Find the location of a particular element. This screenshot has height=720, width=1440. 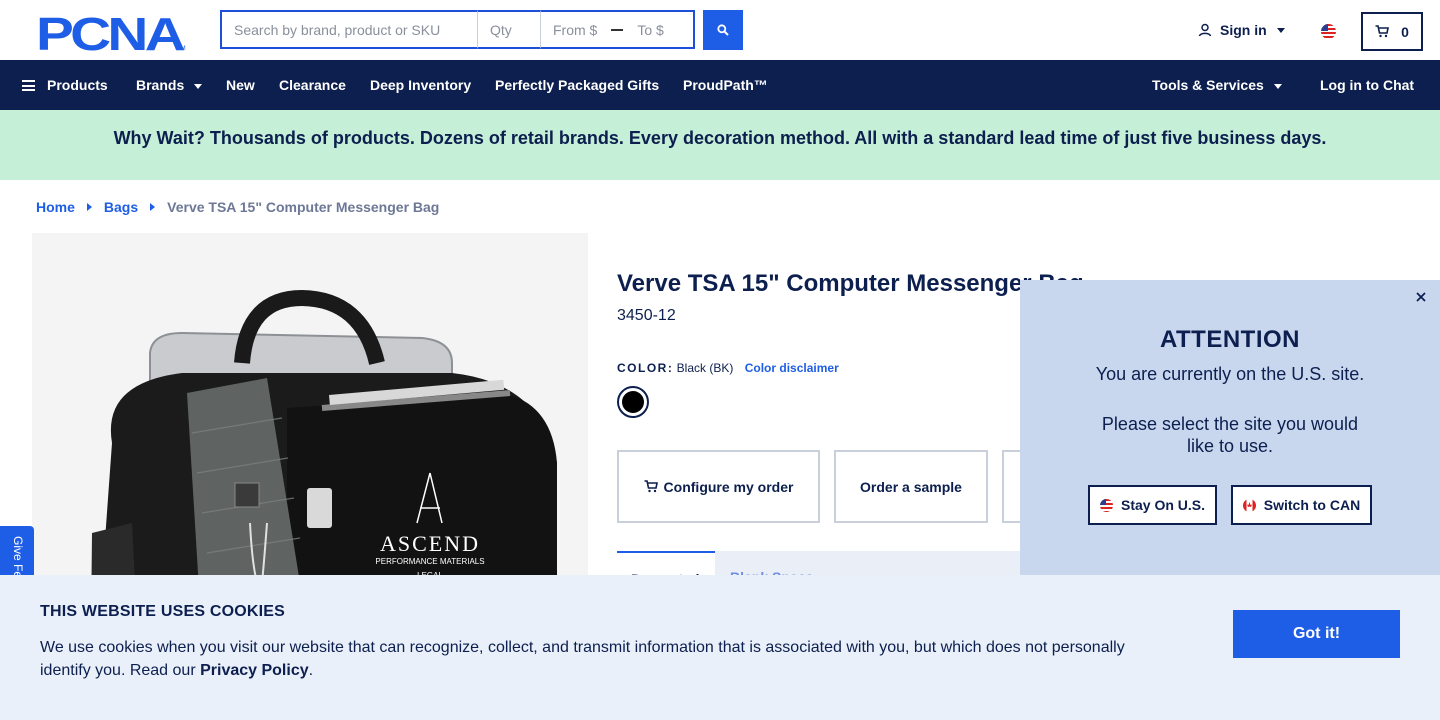

cookie-title: THIS WEBSITE USES COOKIES is located at coordinates (163, 611).